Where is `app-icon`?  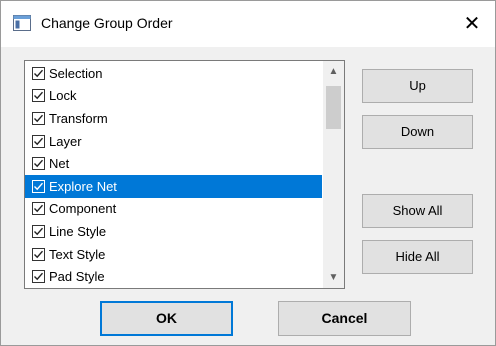 app-icon is located at coordinates (22, 23).